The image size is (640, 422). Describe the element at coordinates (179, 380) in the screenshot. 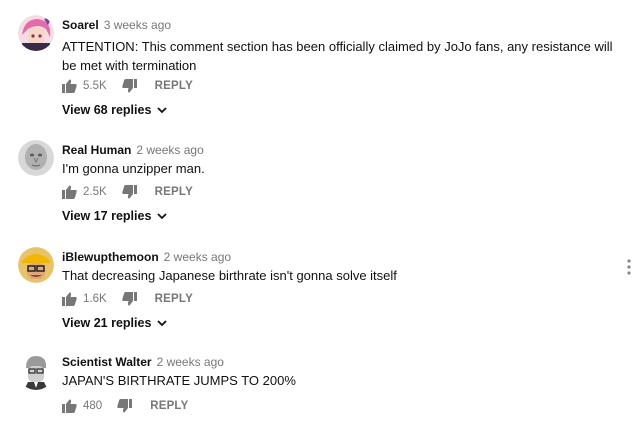

I see `comment-text: JAPAN'S BIRTHRATE JUMPS TO 200%` at that location.